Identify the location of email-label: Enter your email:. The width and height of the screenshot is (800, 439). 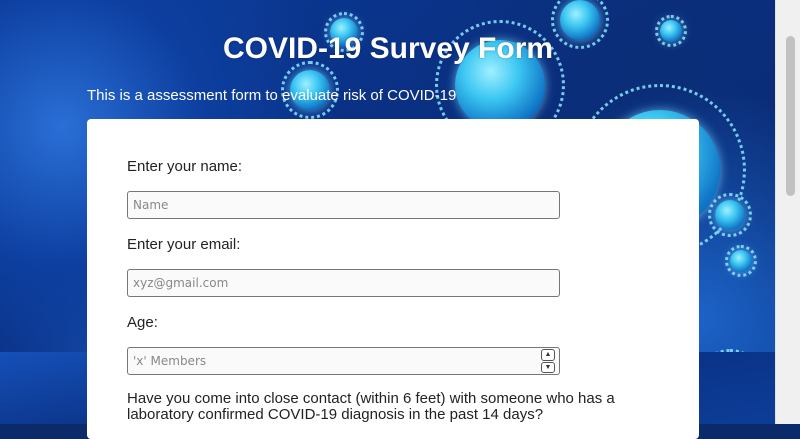
(184, 244).